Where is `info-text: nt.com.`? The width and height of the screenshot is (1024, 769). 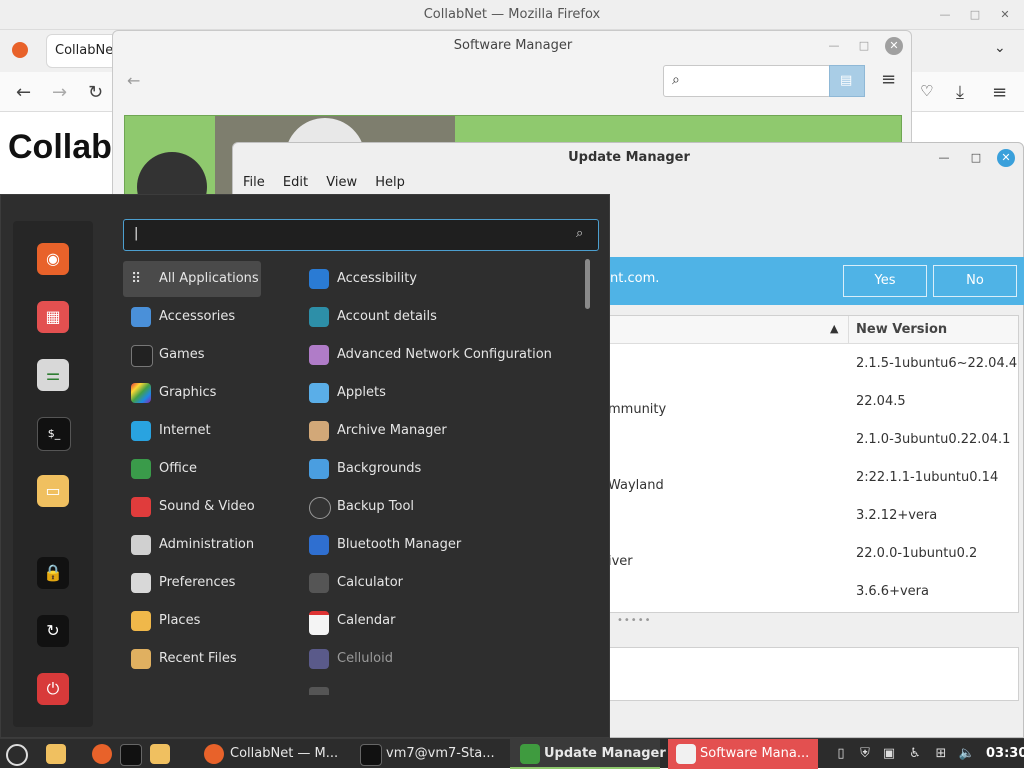 info-text: nt.com. is located at coordinates (635, 278).